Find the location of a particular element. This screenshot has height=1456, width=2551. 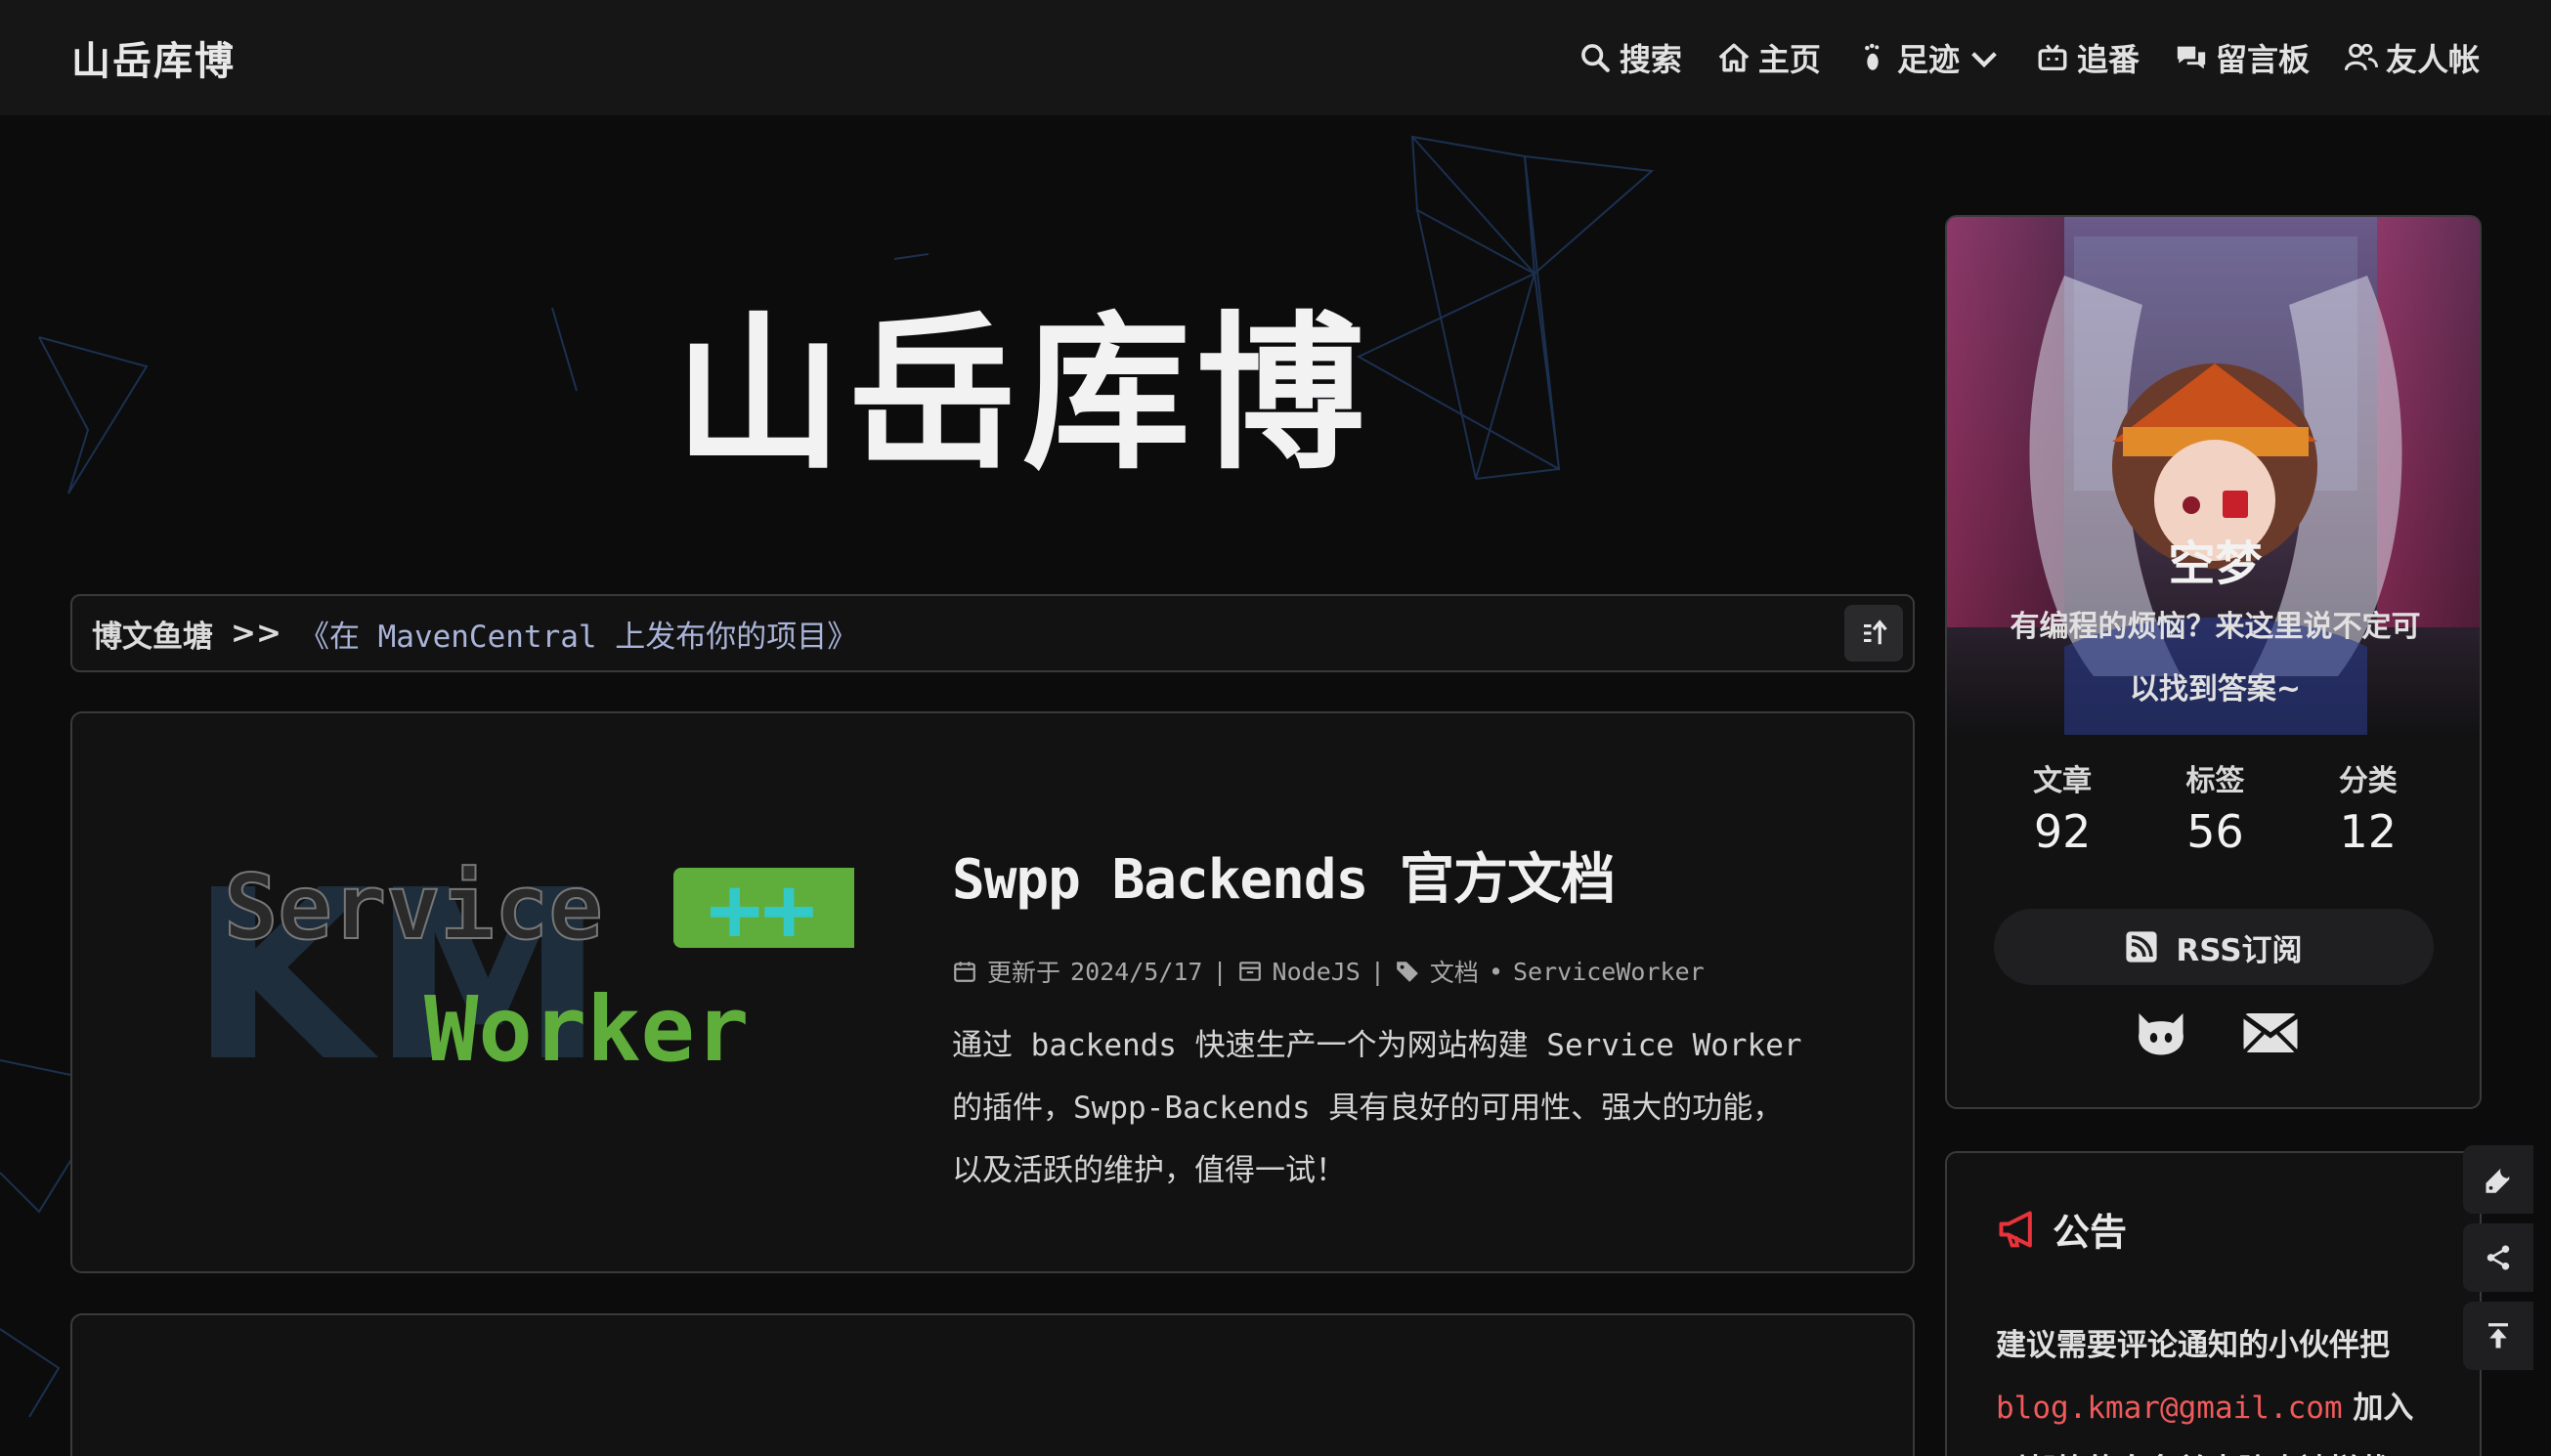

tag-icon is located at coordinates (1408, 972).